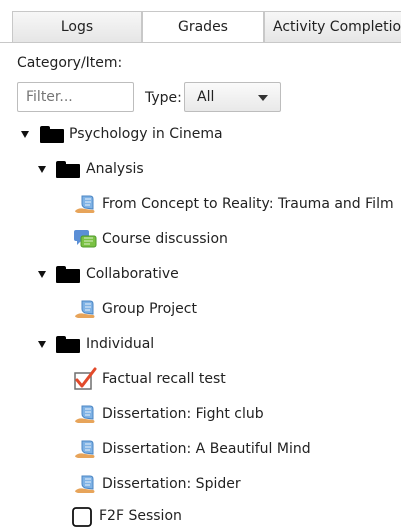 The width and height of the screenshot is (401, 531). Describe the element at coordinates (183, 414) in the screenshot. I see `tree-item-label: Dissertation: Fight club` at that location.